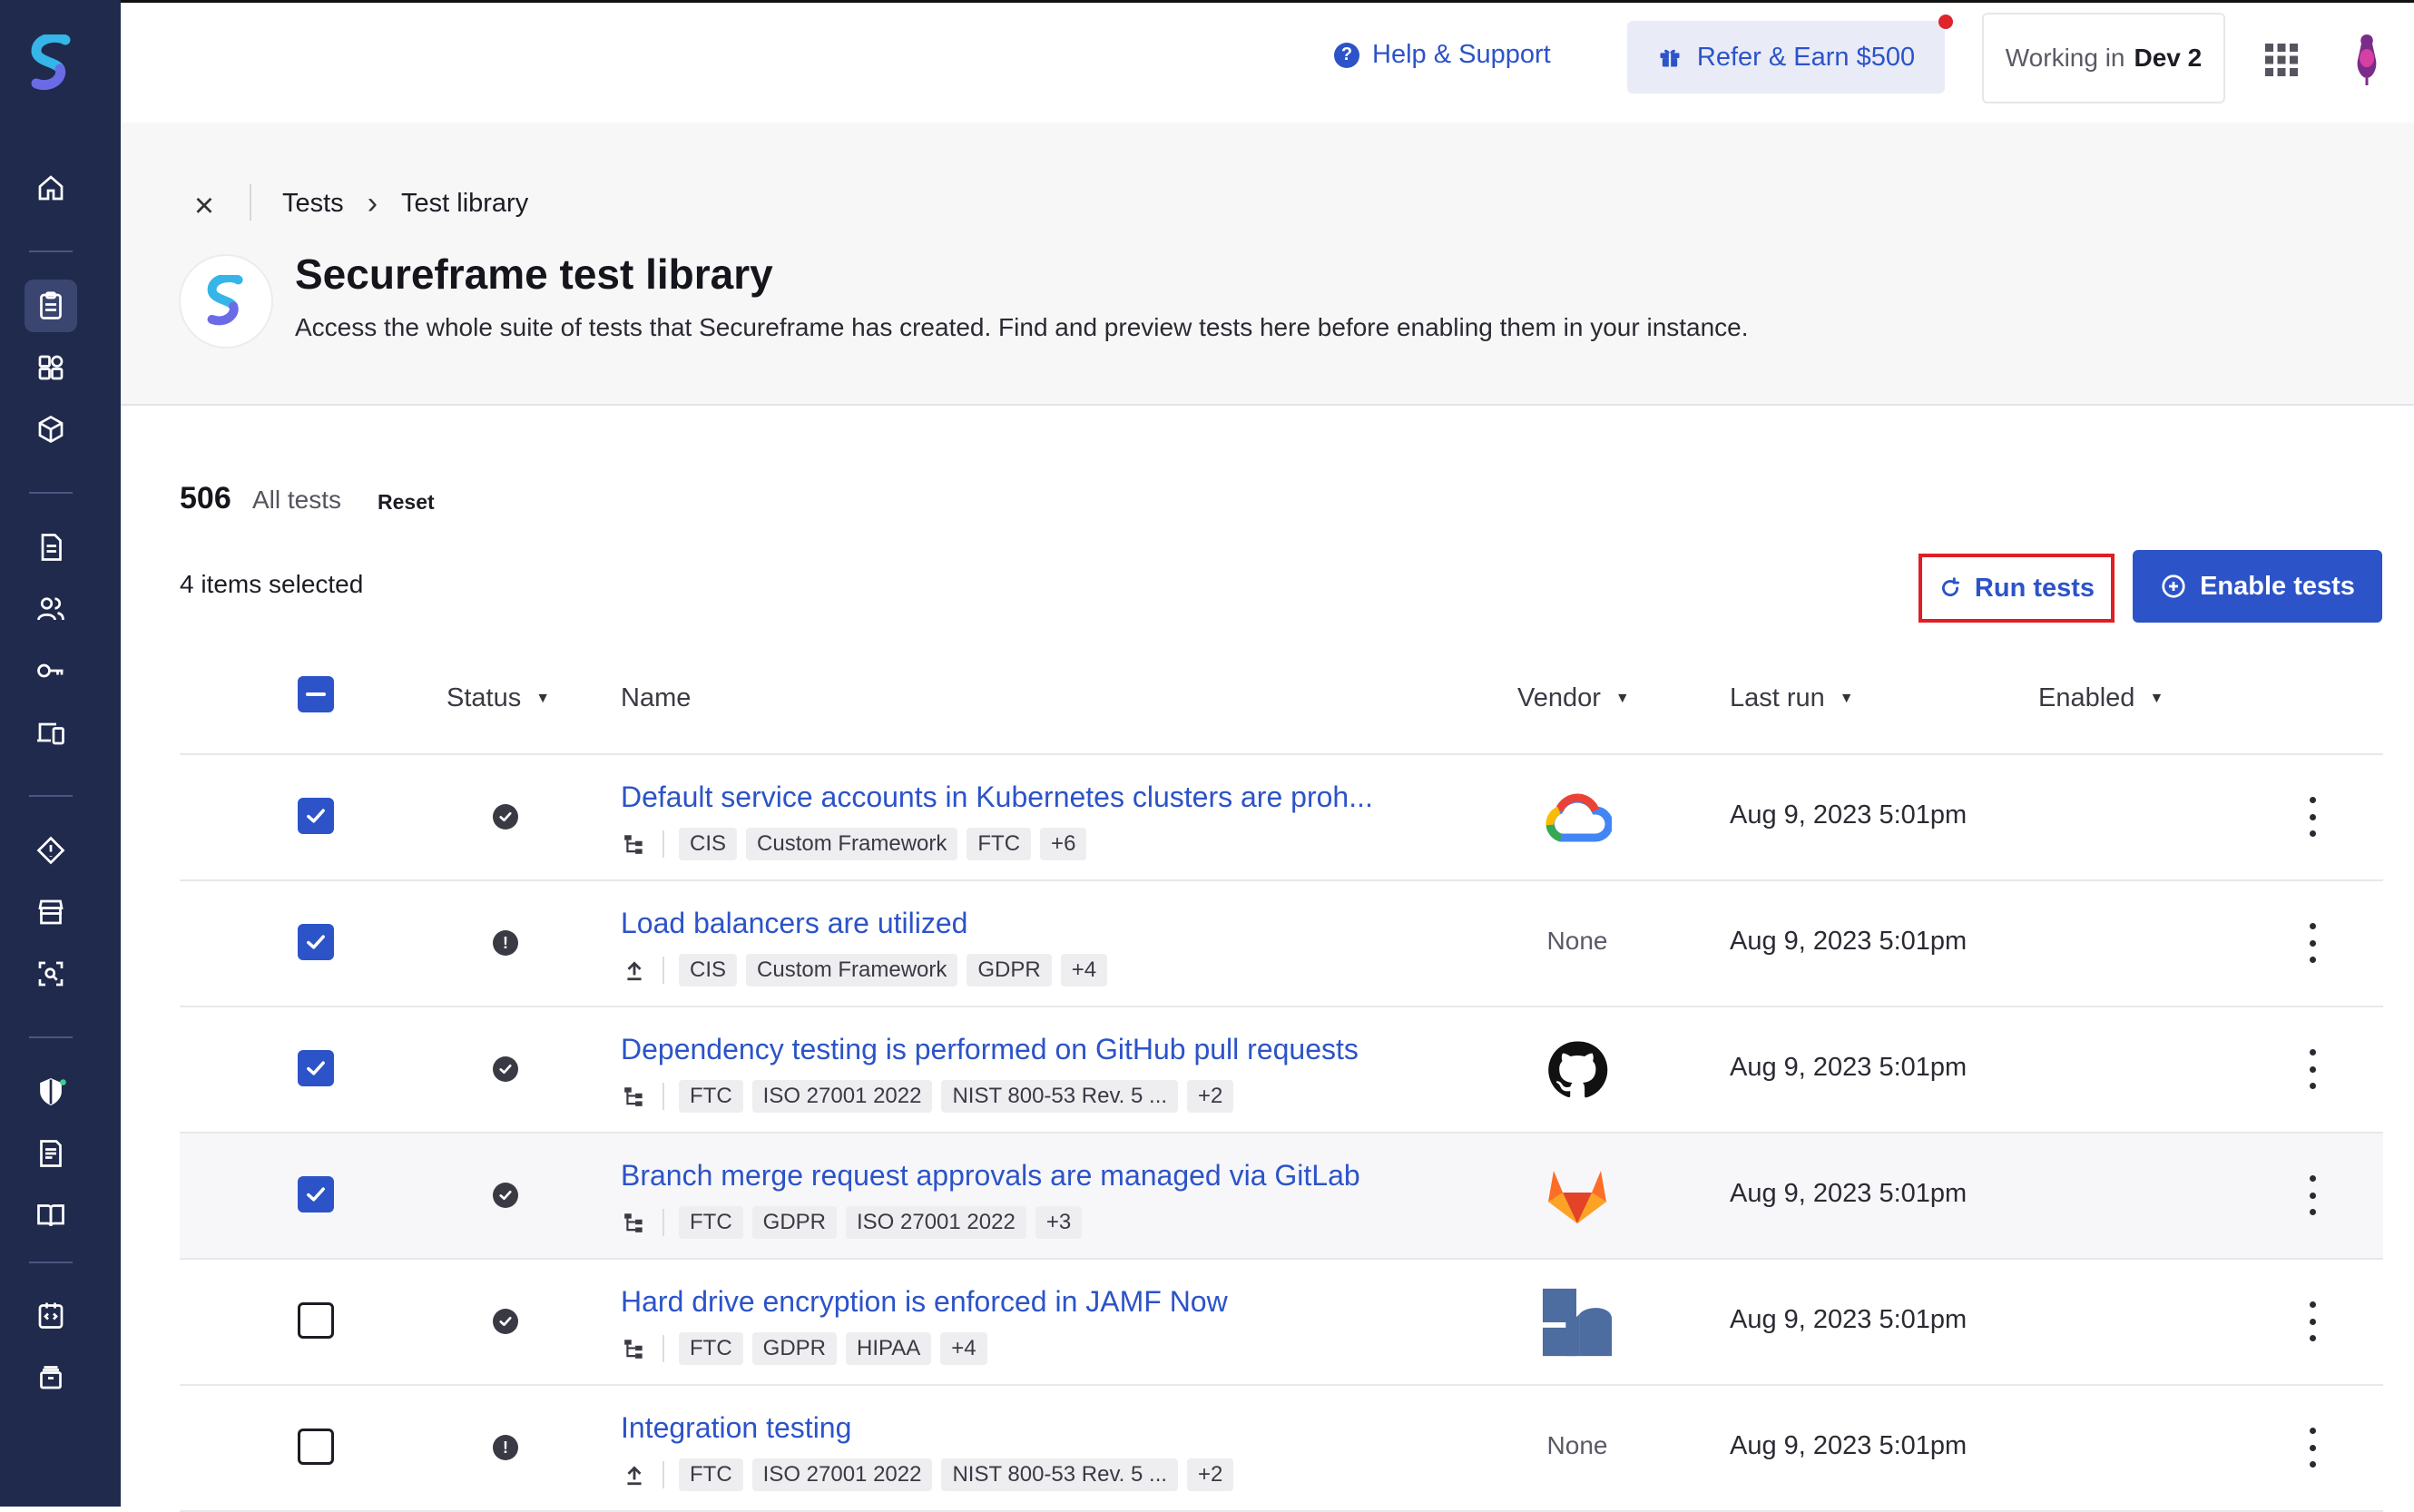 The image size is (2414, 1512). What do you see at coordinates (204, 206) in the screenshot?
I see `close-icon: ×` at bounding box center [204, 206].